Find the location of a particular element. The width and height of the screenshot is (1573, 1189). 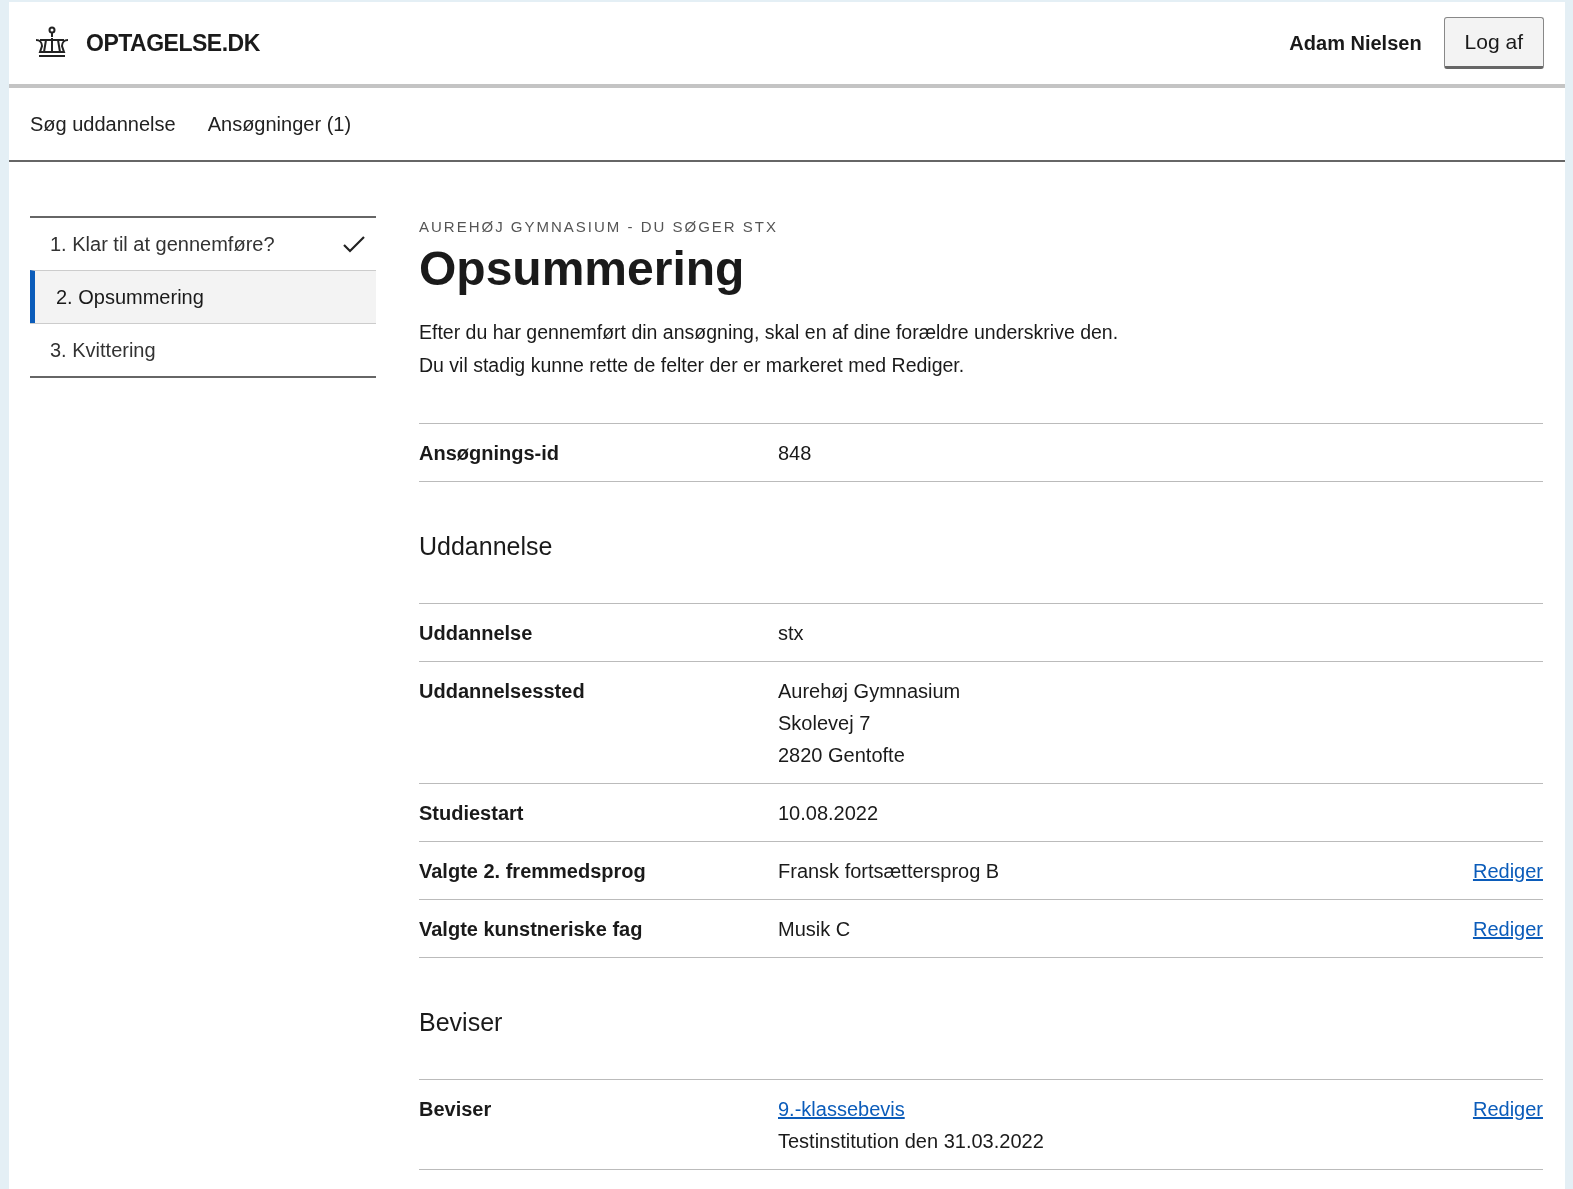

nav-link: Søg uddannelse is located at coordinates (103, 124).